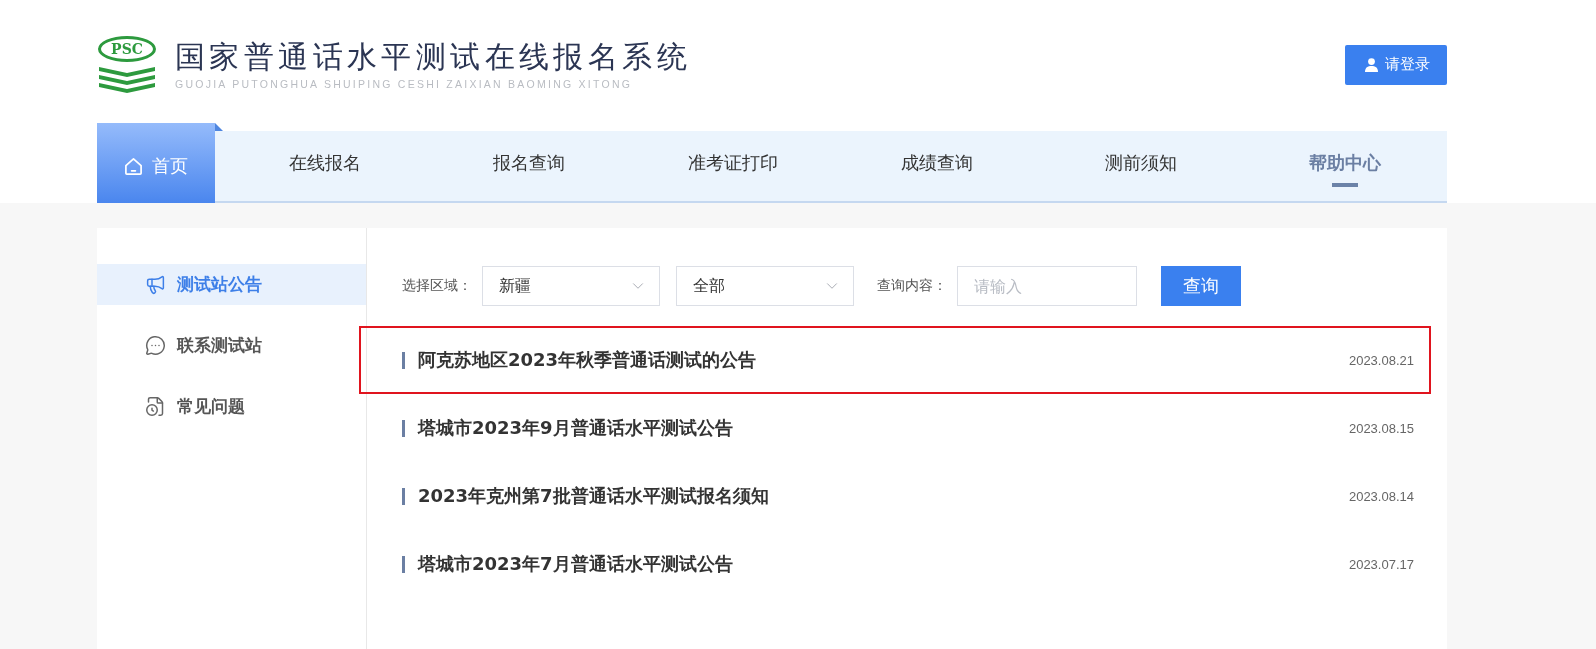 This screenshot has width=1596, height=649. I want to click on notice-title: 2023年克州第7批普通话水平测试报名须知, so click(593, 496).